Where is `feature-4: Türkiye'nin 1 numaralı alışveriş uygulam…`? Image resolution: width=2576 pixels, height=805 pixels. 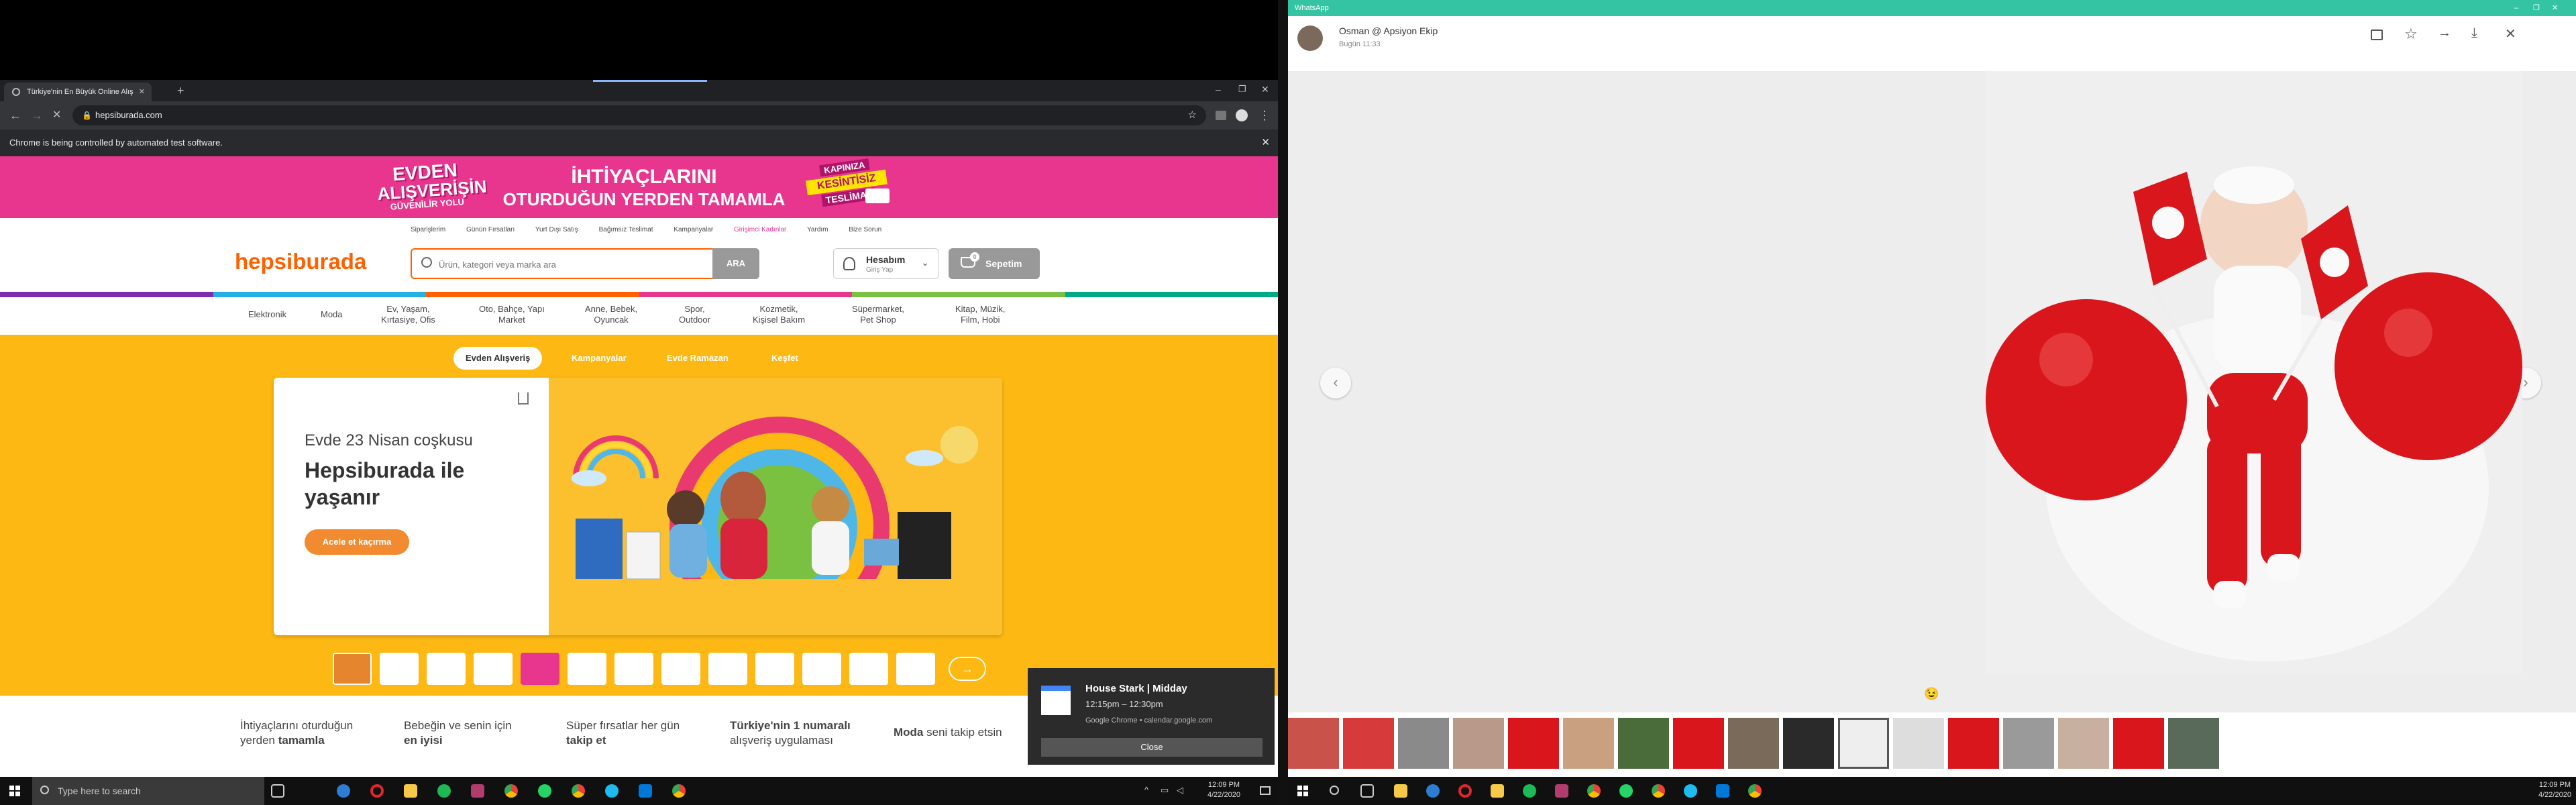 feature-4: Türkiye'nin 1 numaralı alışveriş uygulam… is located at coordinates (790, 733).